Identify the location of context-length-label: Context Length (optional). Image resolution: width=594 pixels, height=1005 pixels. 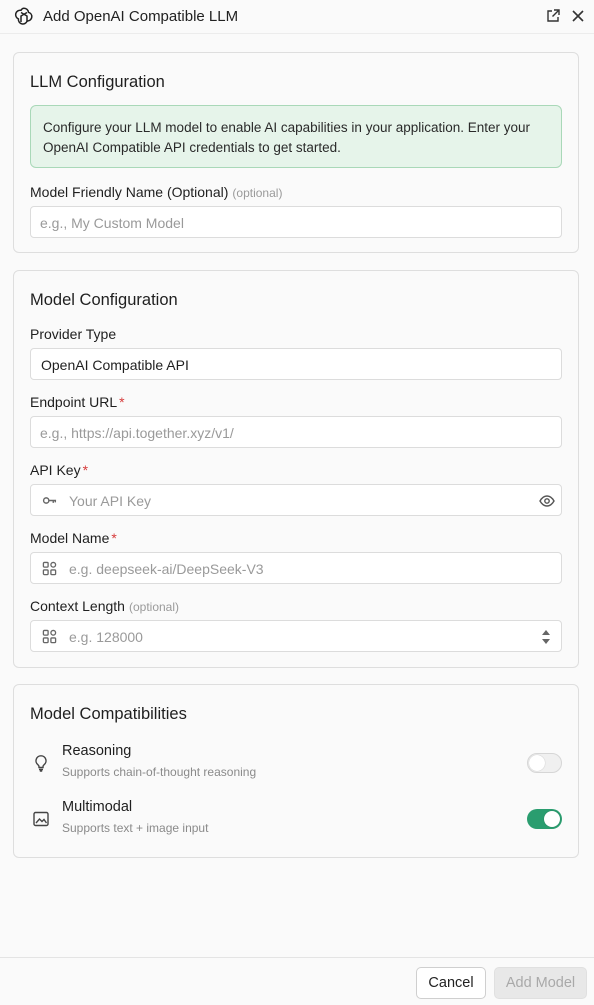
(104, 606).